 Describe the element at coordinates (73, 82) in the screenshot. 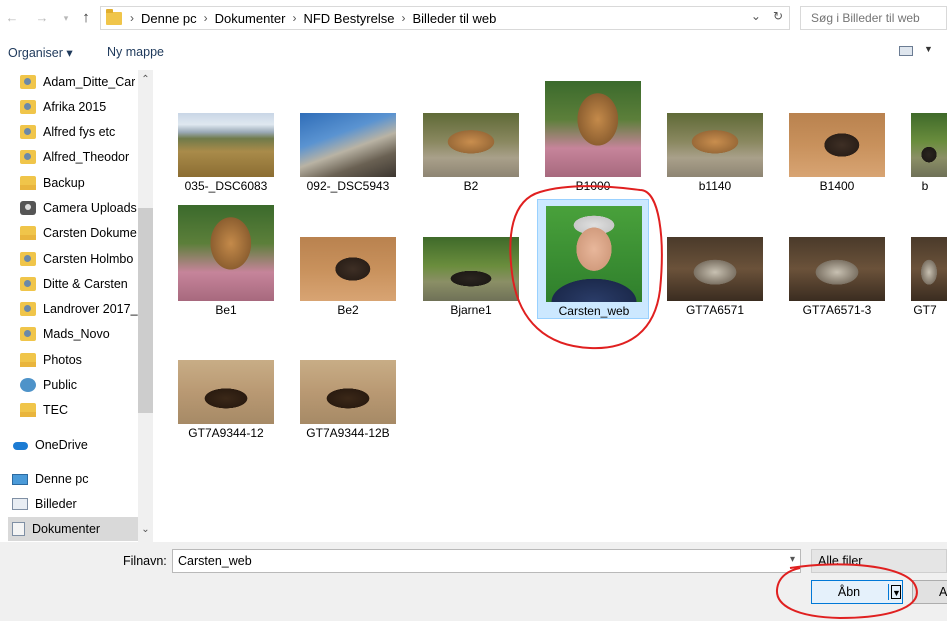

I see `sidebar-item: Adam_Ditte_Car` at that location.